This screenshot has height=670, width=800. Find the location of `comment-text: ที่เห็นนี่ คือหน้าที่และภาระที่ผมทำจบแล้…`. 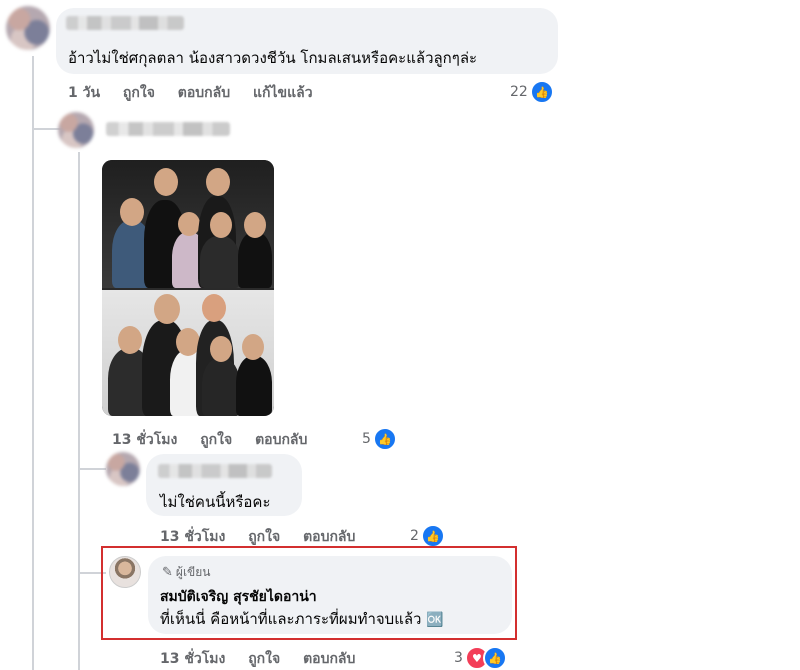

comment-text: ที่เห็นนี่ คือหน้าที่และภาระที่ผมทำจบแล้… is located at coordinates (302, 619).